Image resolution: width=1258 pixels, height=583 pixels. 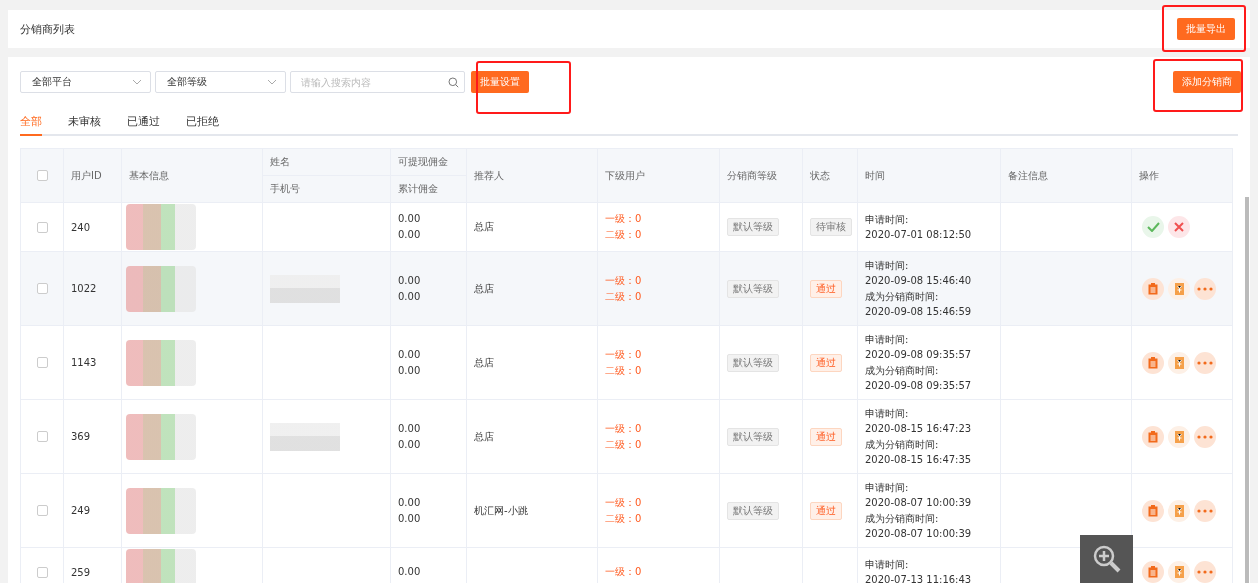 What do you see at coordinates (280, 161) in the screenshot?
I see `column-header: 姓名` at bounding box center [280, 161].